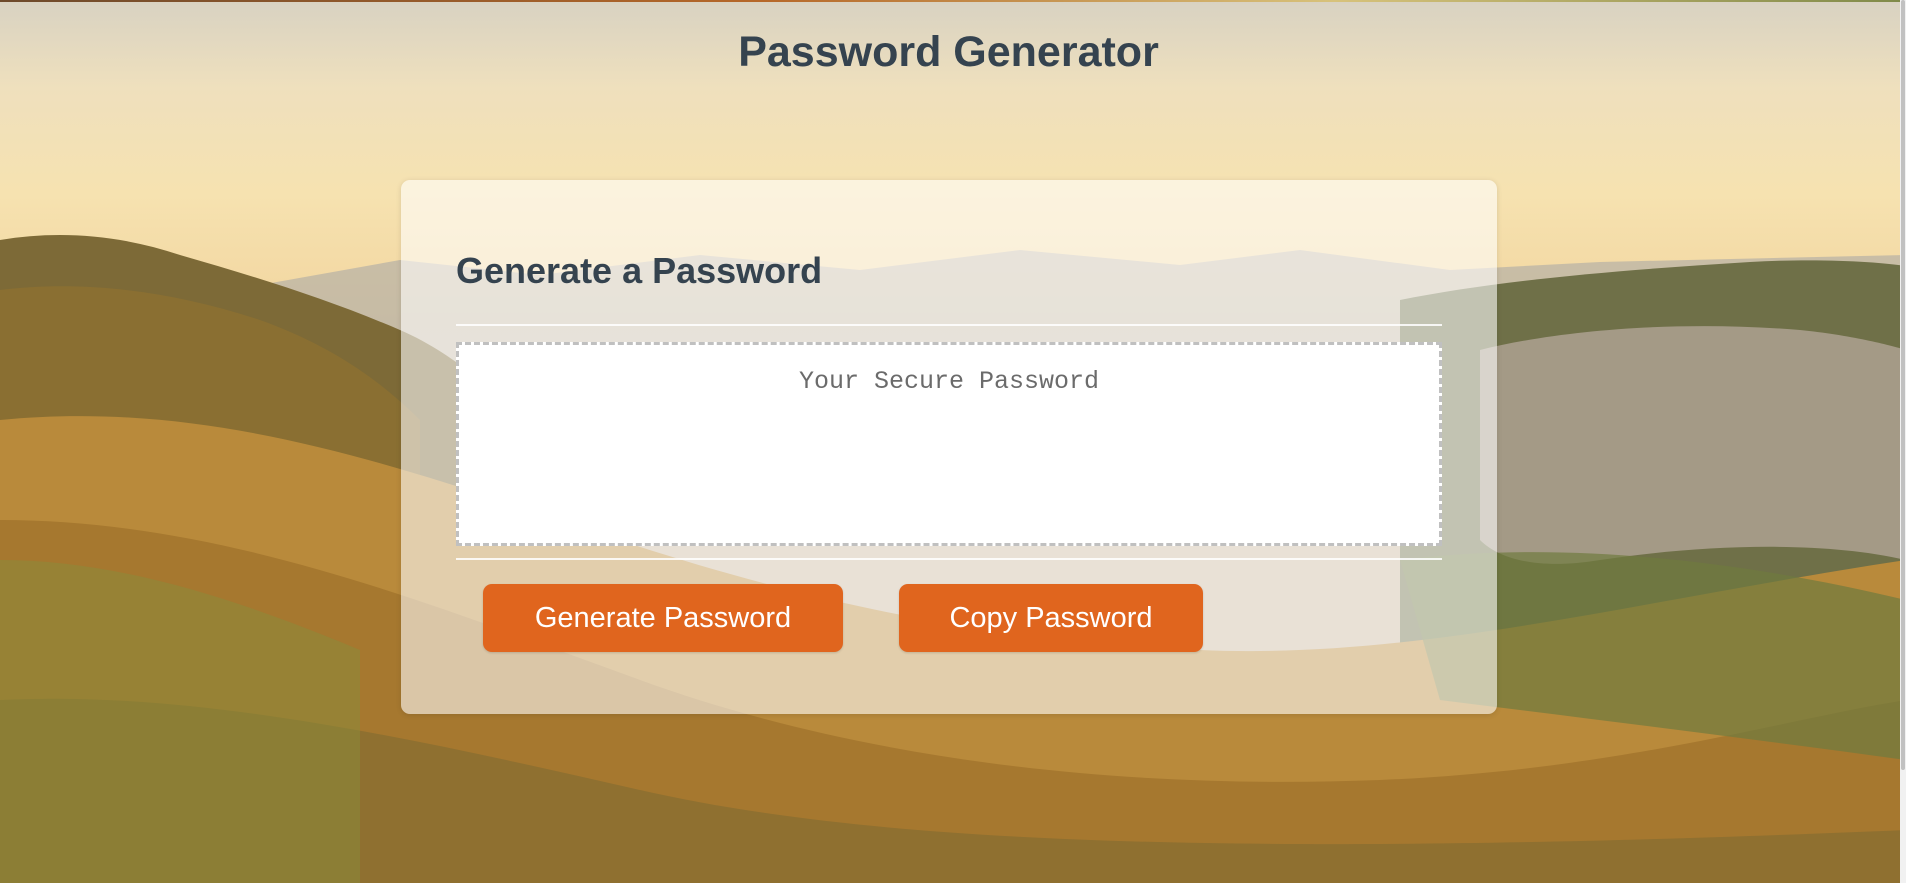  Describe the element at coordinates (949, 325) in the screenshot. I see `card-divider-top` at that location.